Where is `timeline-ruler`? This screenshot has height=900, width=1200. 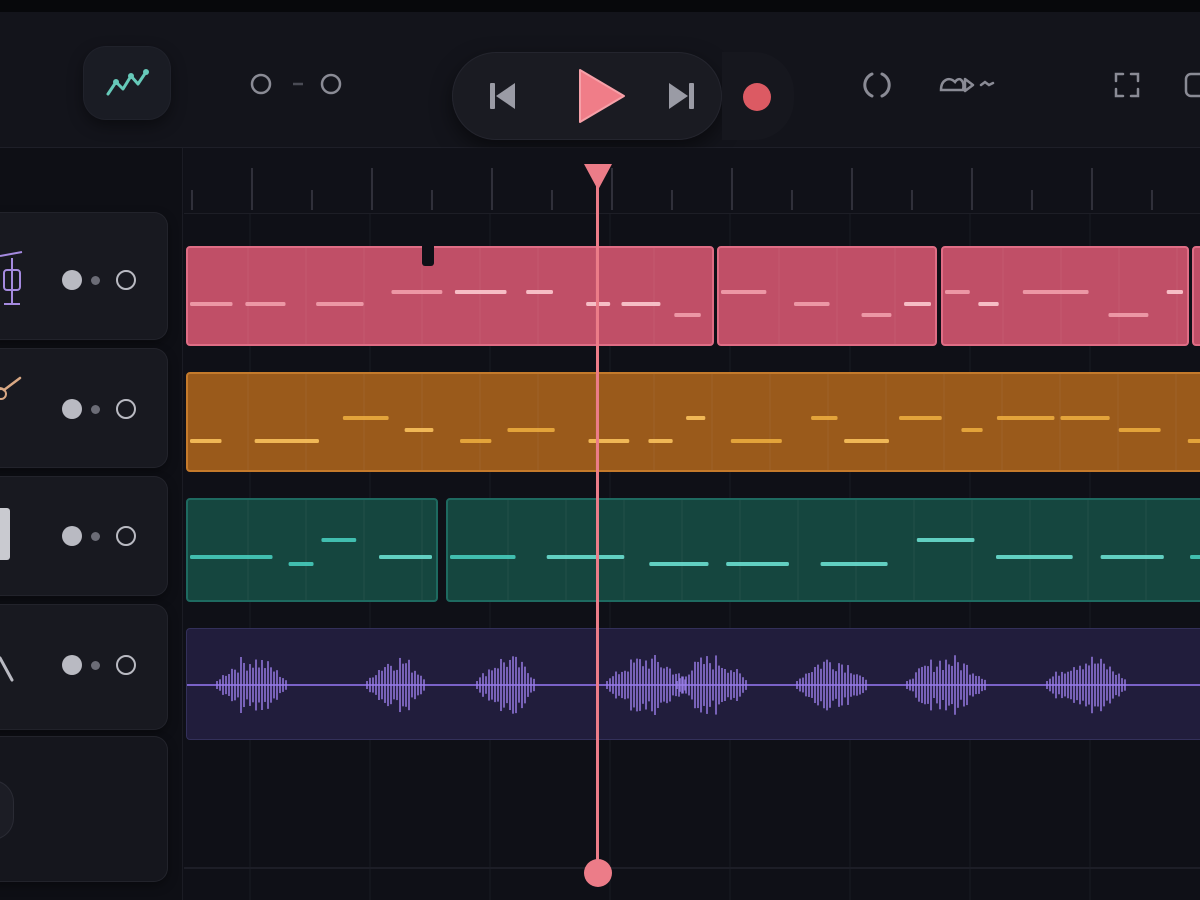
timeline-ruler is located at coordinates (692, 181).